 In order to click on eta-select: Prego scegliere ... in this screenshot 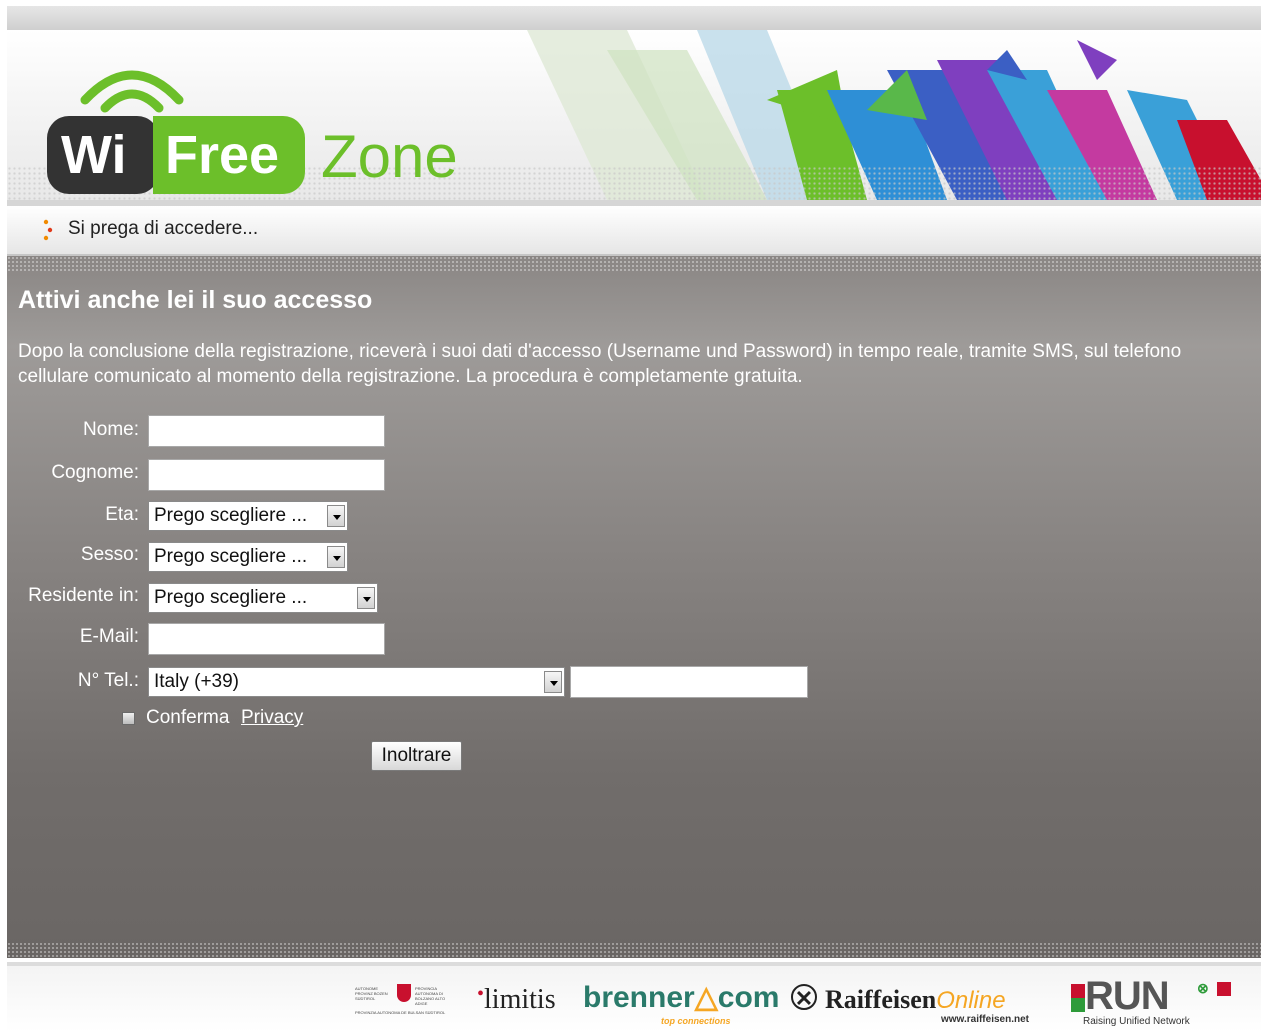, I will do `click(248, 516)`.